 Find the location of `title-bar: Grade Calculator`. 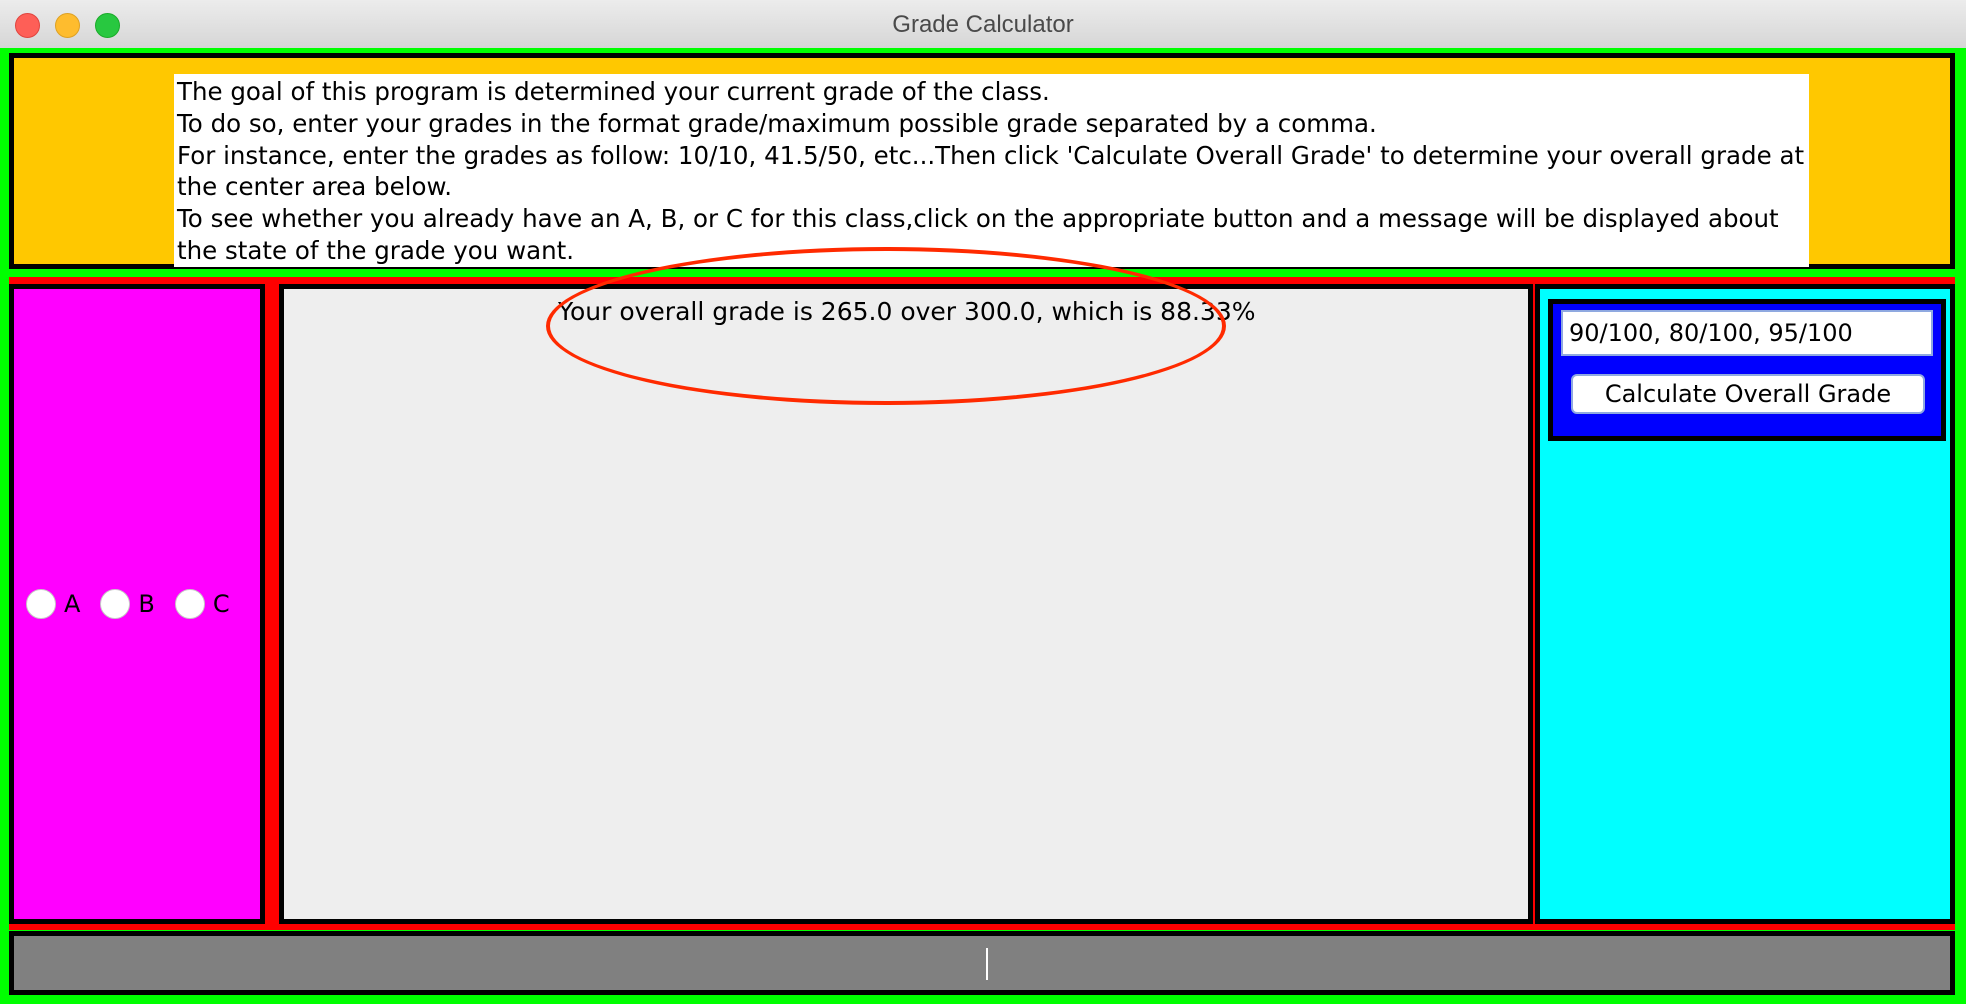

title-bar: Grade Calculator is located at coordinates (983, 24).